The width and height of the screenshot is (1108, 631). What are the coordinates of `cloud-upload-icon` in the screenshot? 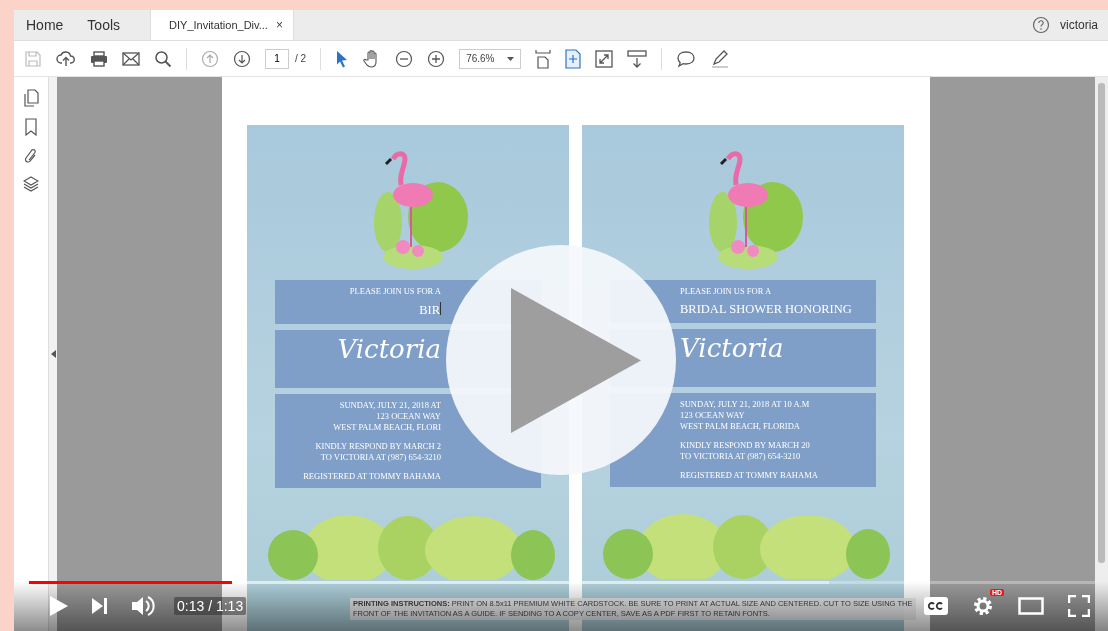 It's located at (66, 58).